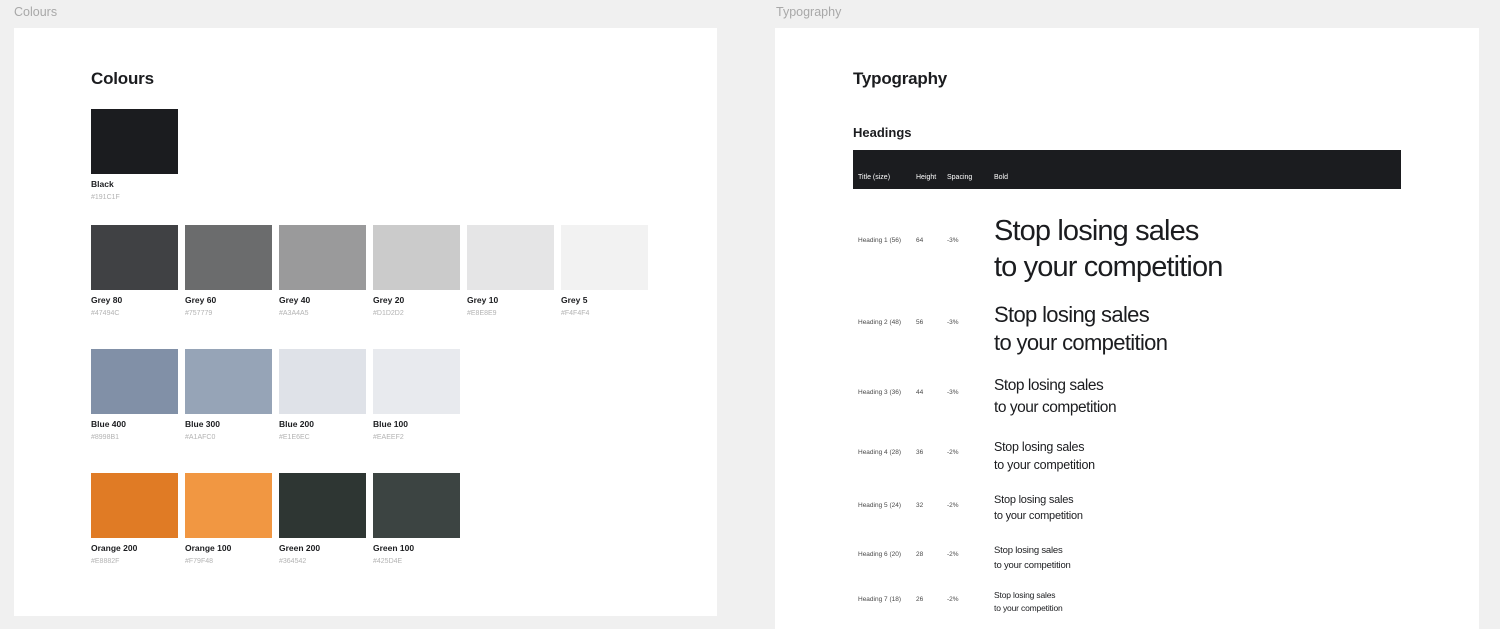 Image resolution: width=1500 pixels, height=629 pixels. Describe the element at coordinates (388, 437) in the screenshot. I see `swatch-hex: #EAEEF2` at that location.